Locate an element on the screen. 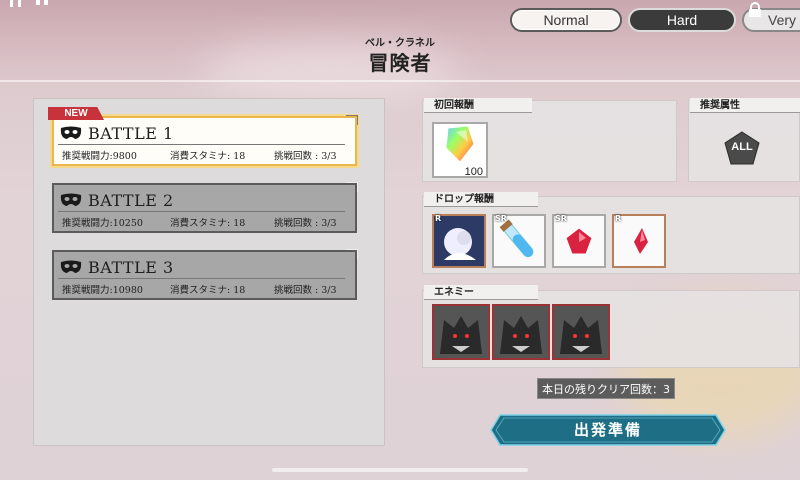 This screenshot has height=480, width=800. rainbow-crystal-icon is located at coordinates (460, 144).